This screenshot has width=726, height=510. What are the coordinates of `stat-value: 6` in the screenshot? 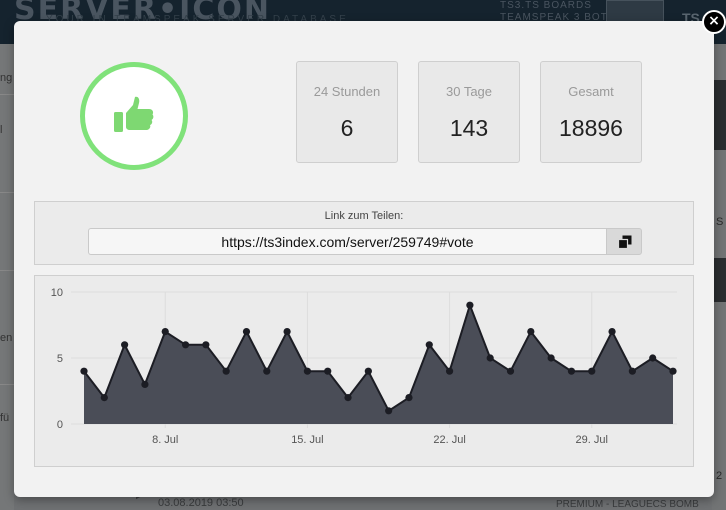 It's located at (347, 128).